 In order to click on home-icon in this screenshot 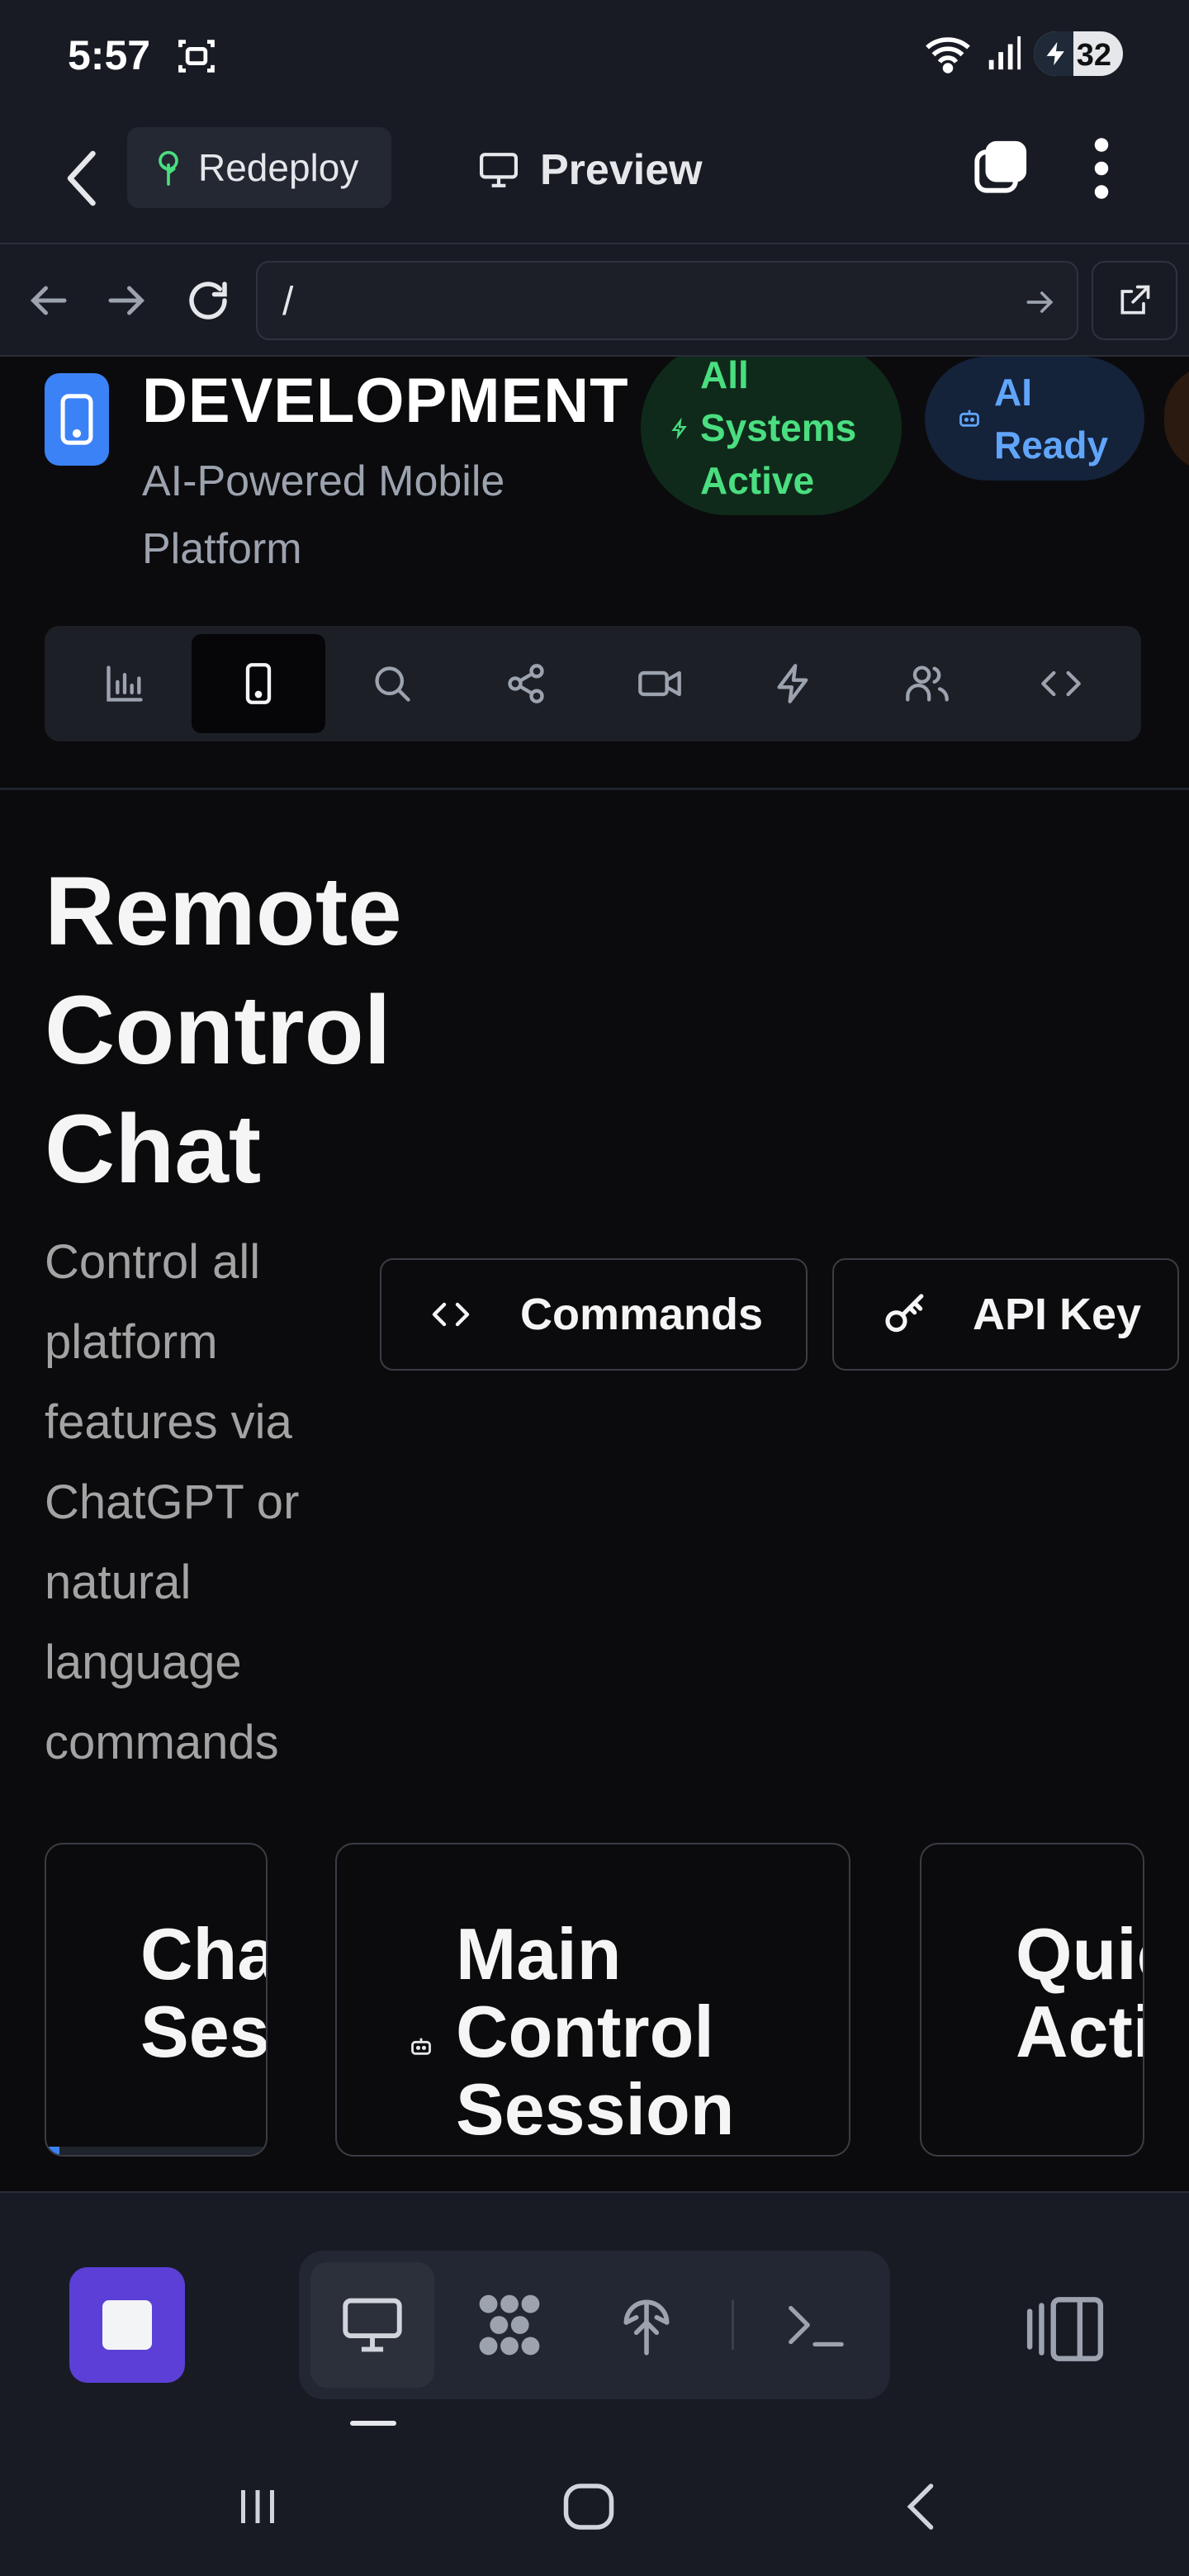, I will do `click(588, 2506)`.